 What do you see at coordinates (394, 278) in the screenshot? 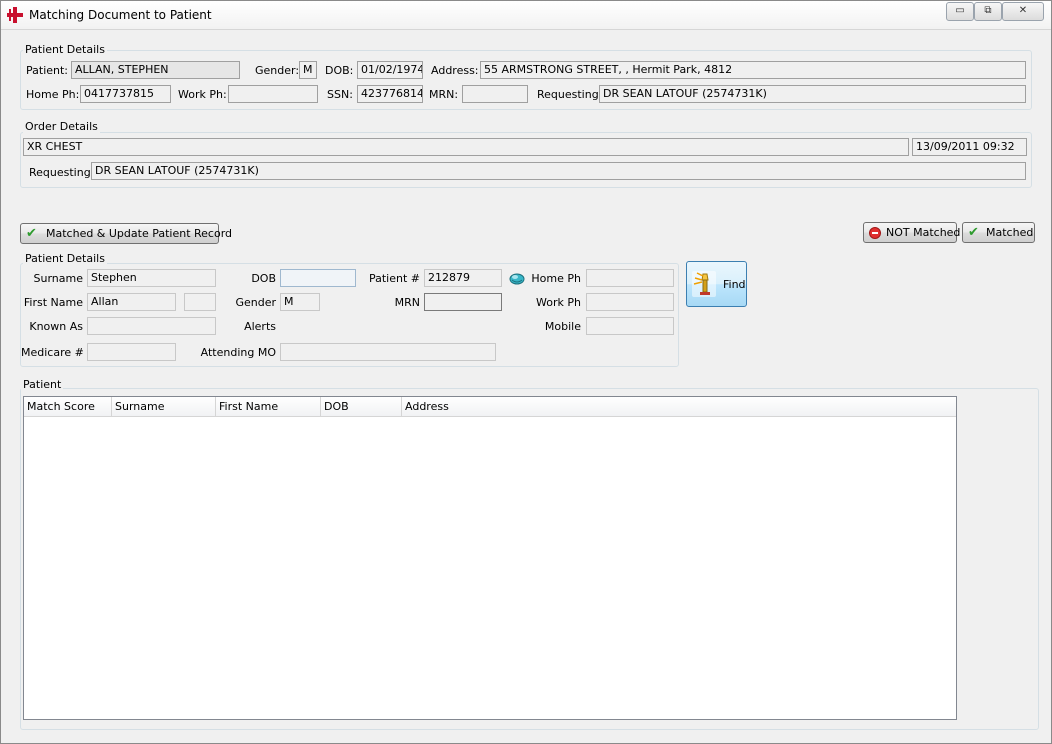
I see `patient-number-label: Patient #` at bounding box center [394, 278].